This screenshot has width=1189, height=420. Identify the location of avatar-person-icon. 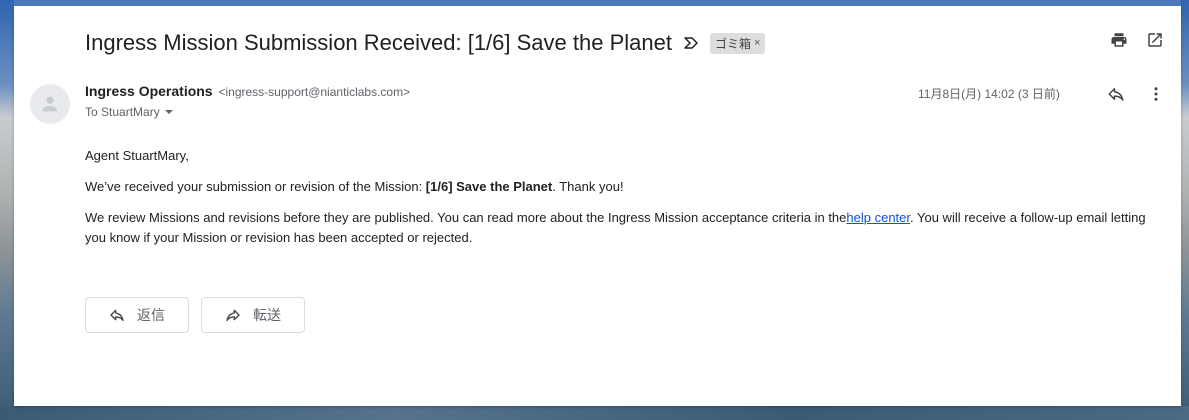
(50, 104).